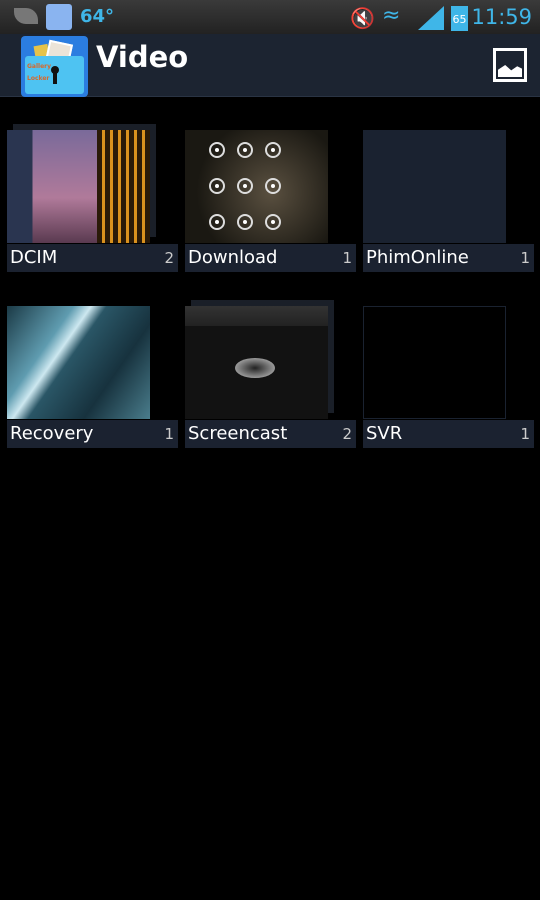 The image size is (540, 900). What do you see at coordinates (52, 433) in the screenshot?
I see `album-name: Recovery` at bounding box center [52, 433].